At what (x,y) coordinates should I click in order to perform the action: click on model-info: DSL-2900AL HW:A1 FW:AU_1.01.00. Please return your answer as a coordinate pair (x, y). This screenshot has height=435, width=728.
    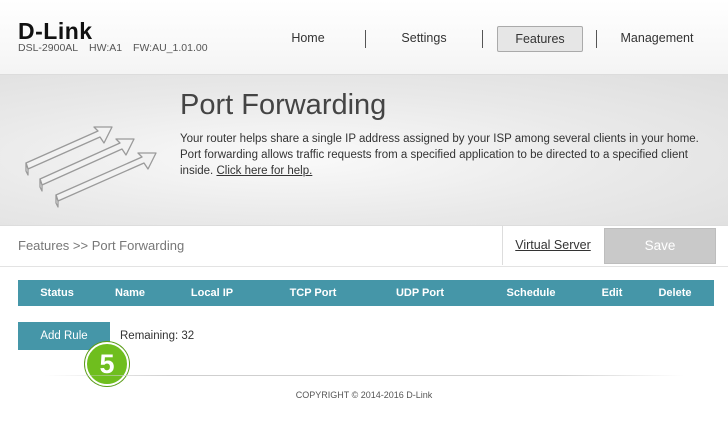
    Looking at the image, I should click on (117, 48).